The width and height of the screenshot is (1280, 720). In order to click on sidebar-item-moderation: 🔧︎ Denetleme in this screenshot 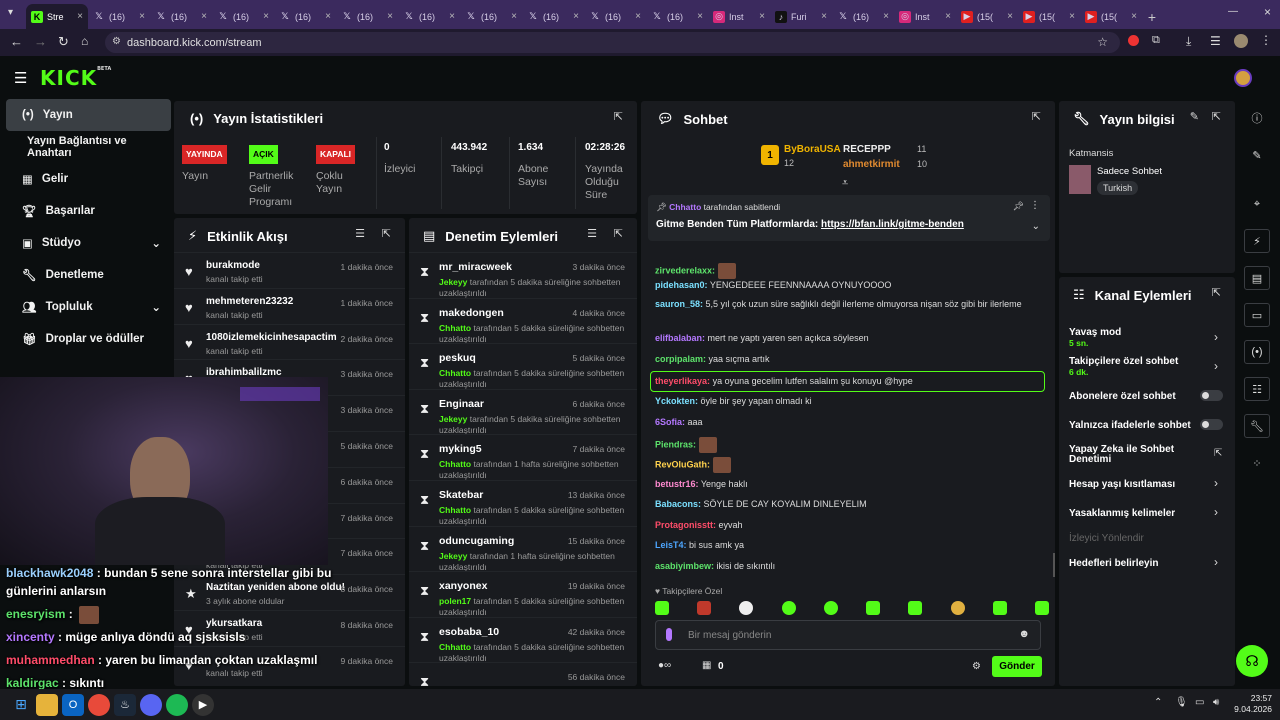, I will do `click(88, 275)`.